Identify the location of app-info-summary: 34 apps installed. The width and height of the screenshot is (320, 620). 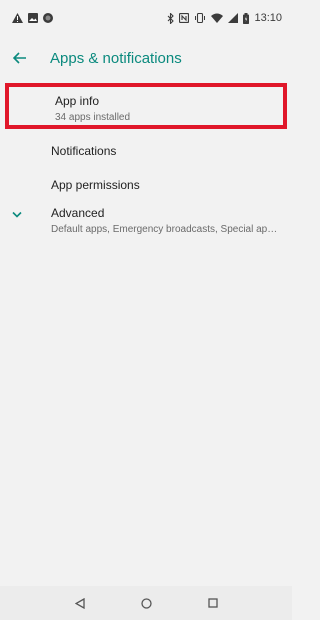
(93, 117).